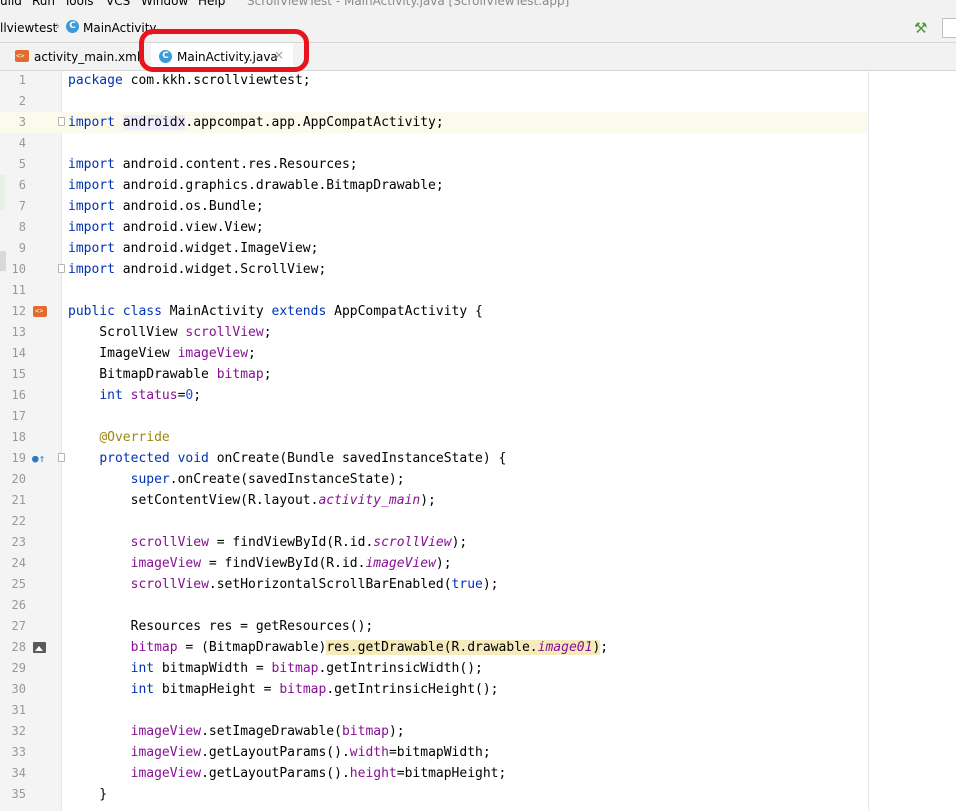 The height and width of the screenshot is (811, 956). What do you see at coordinates (434, 332) in the screenshot?
I see `code-line: 13 ScrollView scrollView;` at bounding box center [434, 332].